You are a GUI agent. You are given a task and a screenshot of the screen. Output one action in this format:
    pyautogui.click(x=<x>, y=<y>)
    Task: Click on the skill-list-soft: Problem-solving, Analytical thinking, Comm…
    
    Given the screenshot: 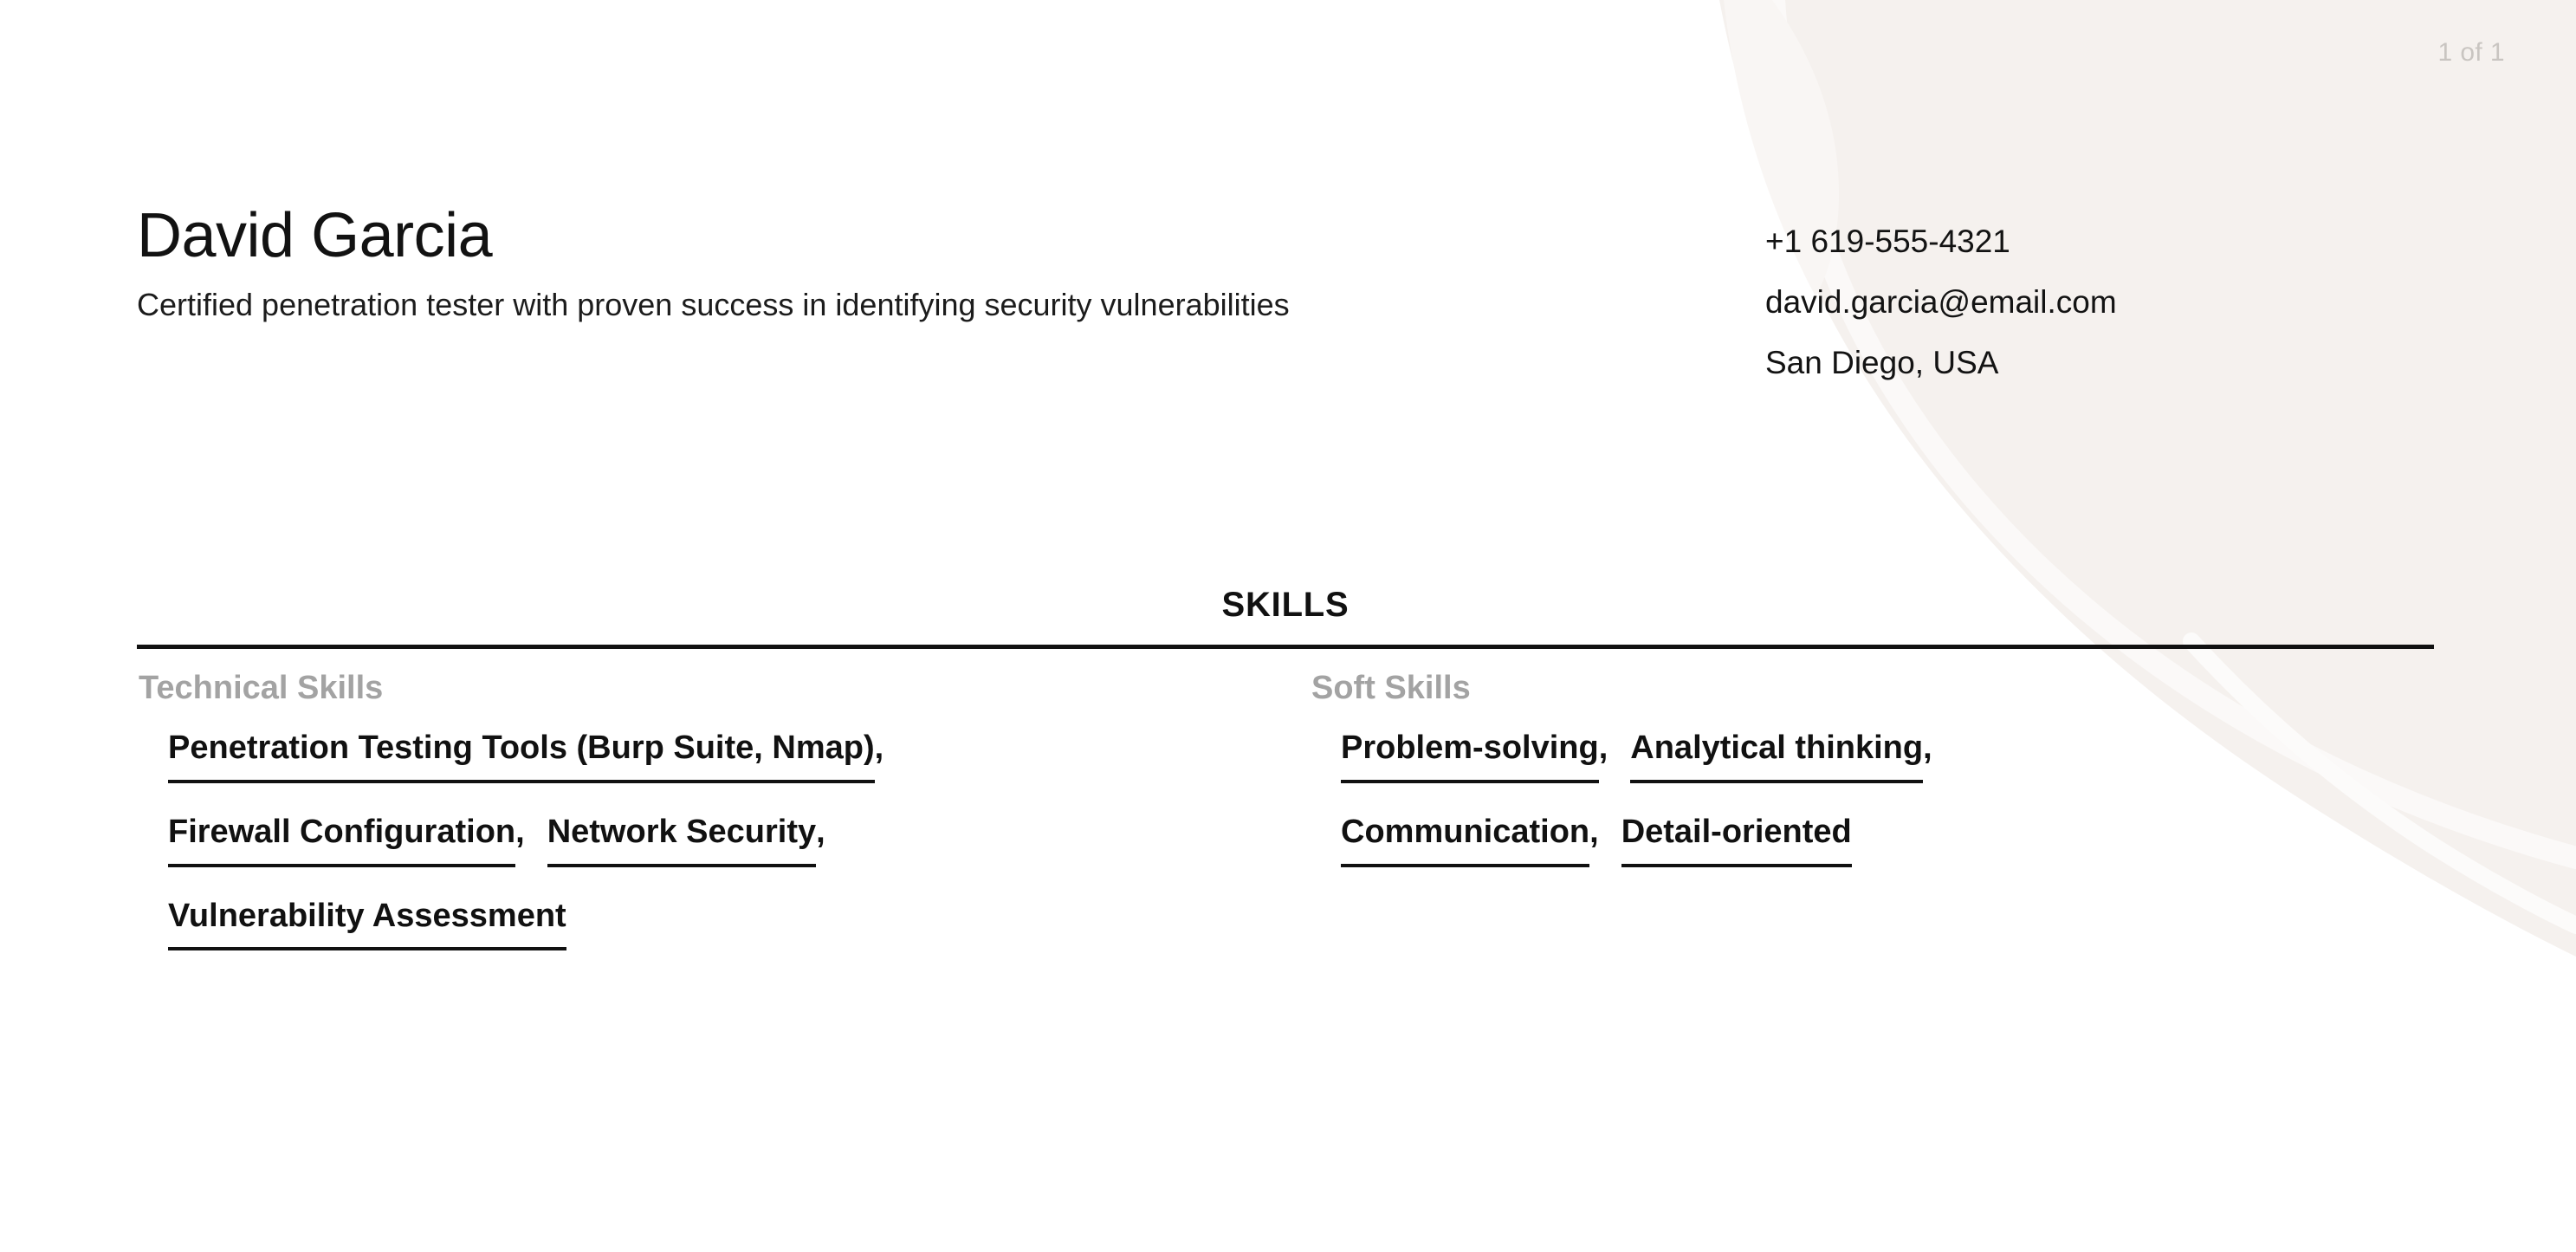 What is the action you would take?
    pyautogui.click(x=1872, y=804)
    